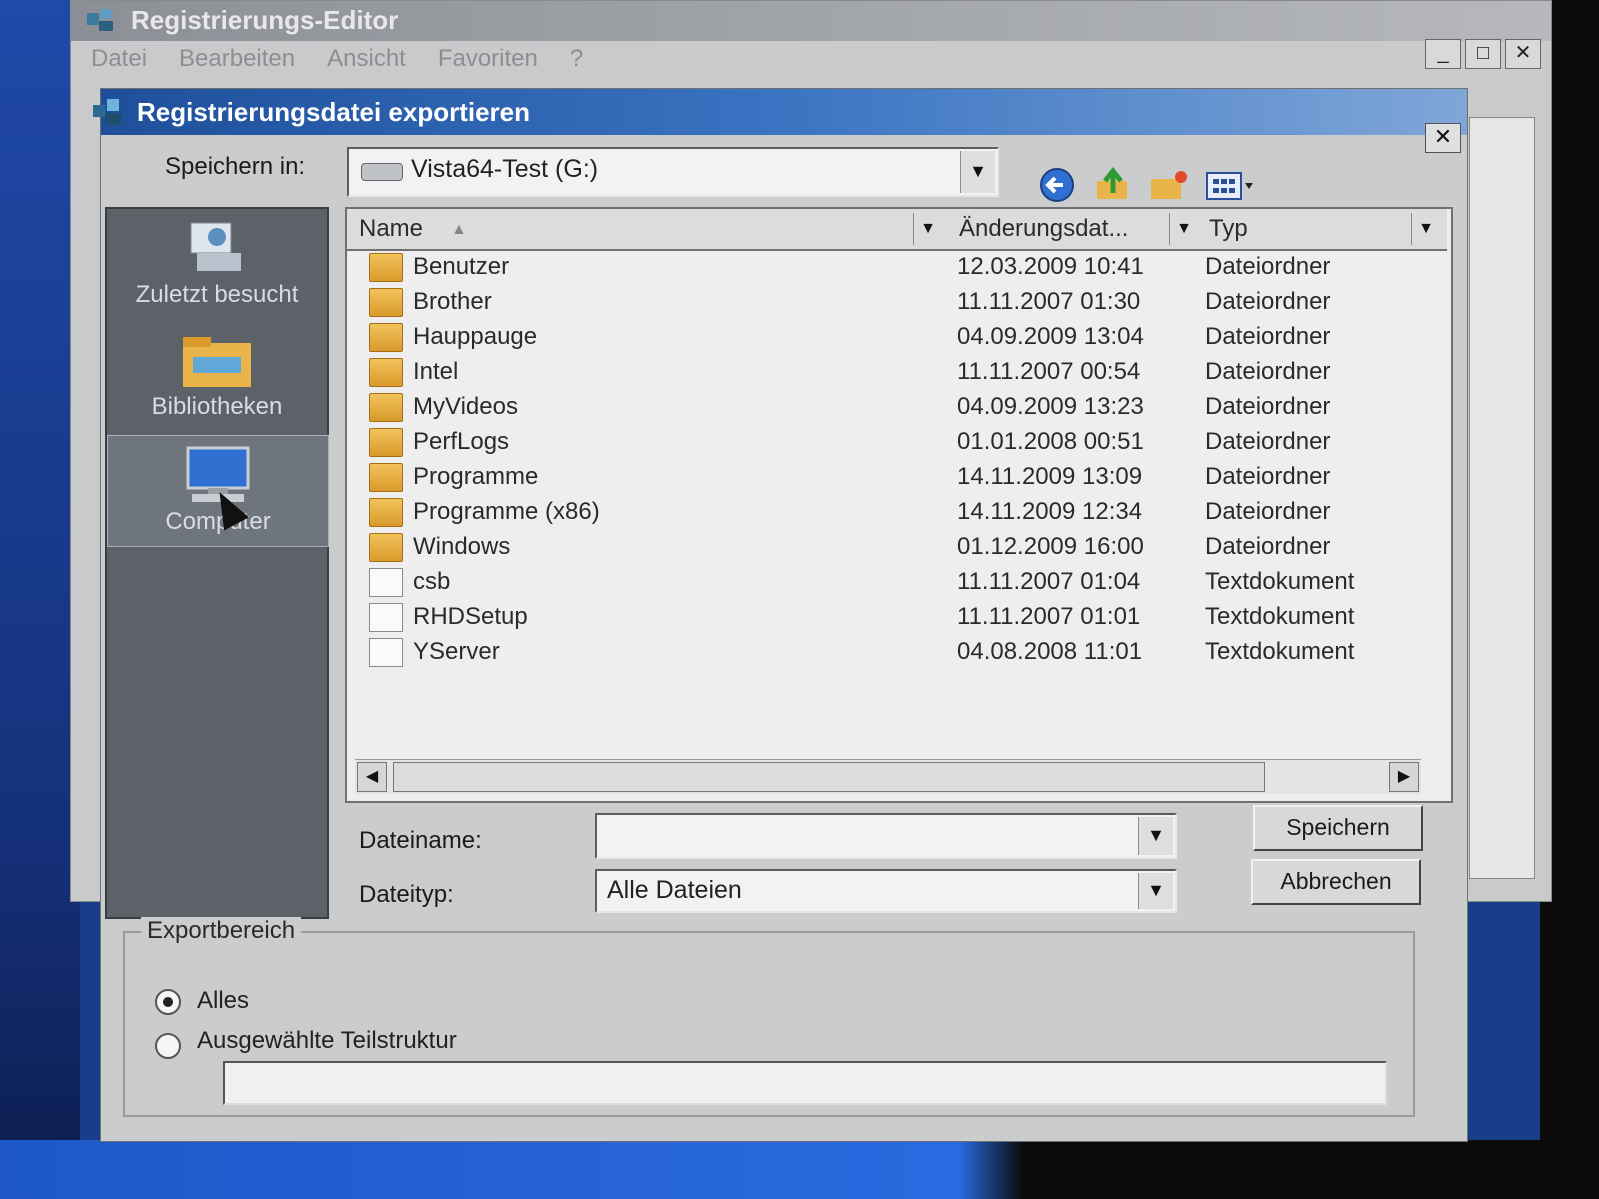 Image resolution: width=1599 pixels, height=1199 pixels. What do you see at coordinates (406, 894) in the screenshot?
I see `filetype-label: Dateityp:` at bounding box center [406, 894].